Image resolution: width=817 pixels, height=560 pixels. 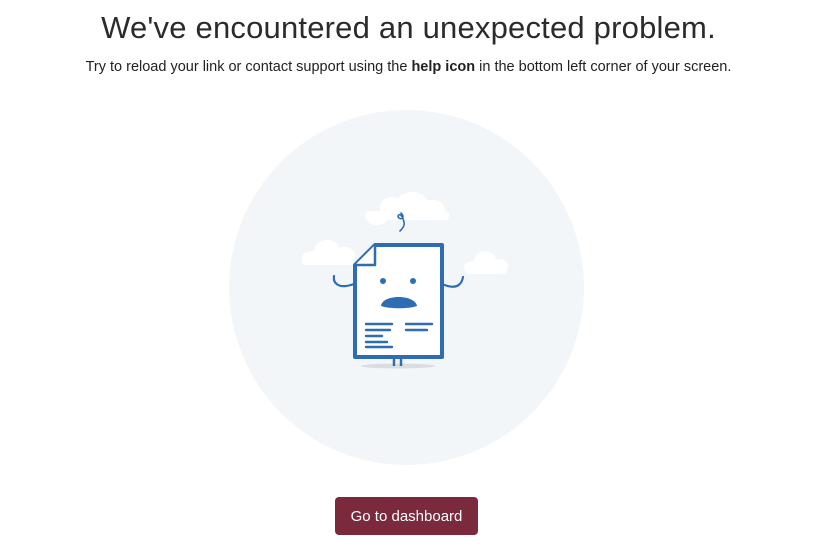 What do you see at coordinates (401, 222) in the screenshot?
I see `confusion-squiggle` at bounding box center [401, 222].